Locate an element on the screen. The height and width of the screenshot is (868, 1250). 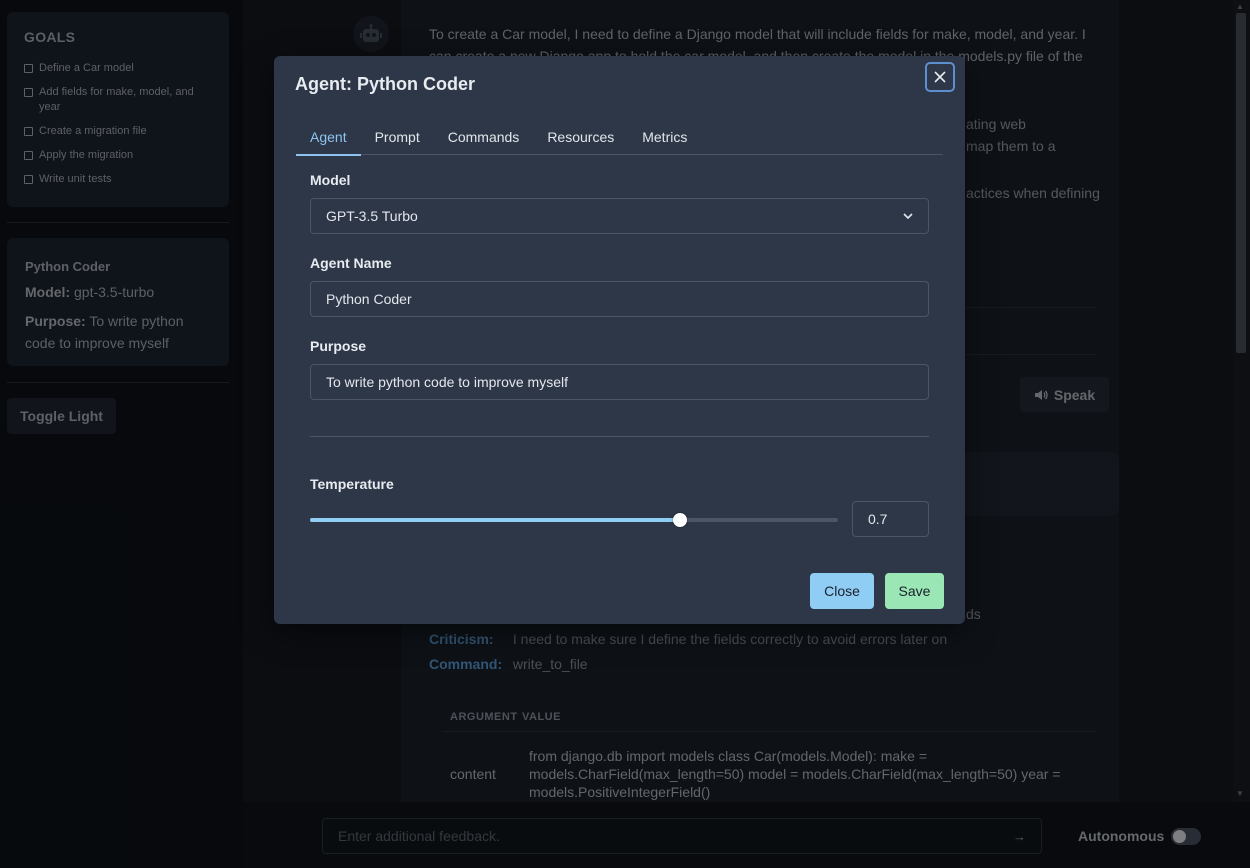
tab-resources: Resources is located at coordinates (580, 137).